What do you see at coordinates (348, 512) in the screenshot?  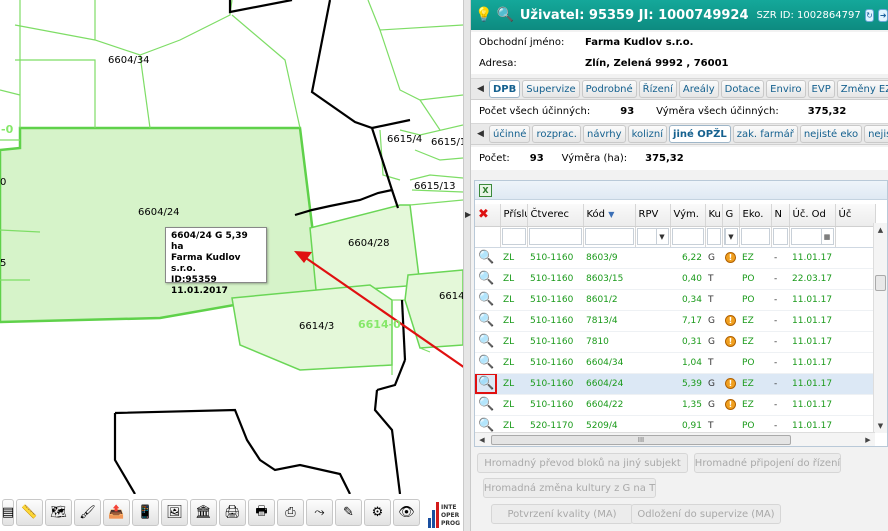 I see `marker-icon: ✎` at bounding box center [348, 512].